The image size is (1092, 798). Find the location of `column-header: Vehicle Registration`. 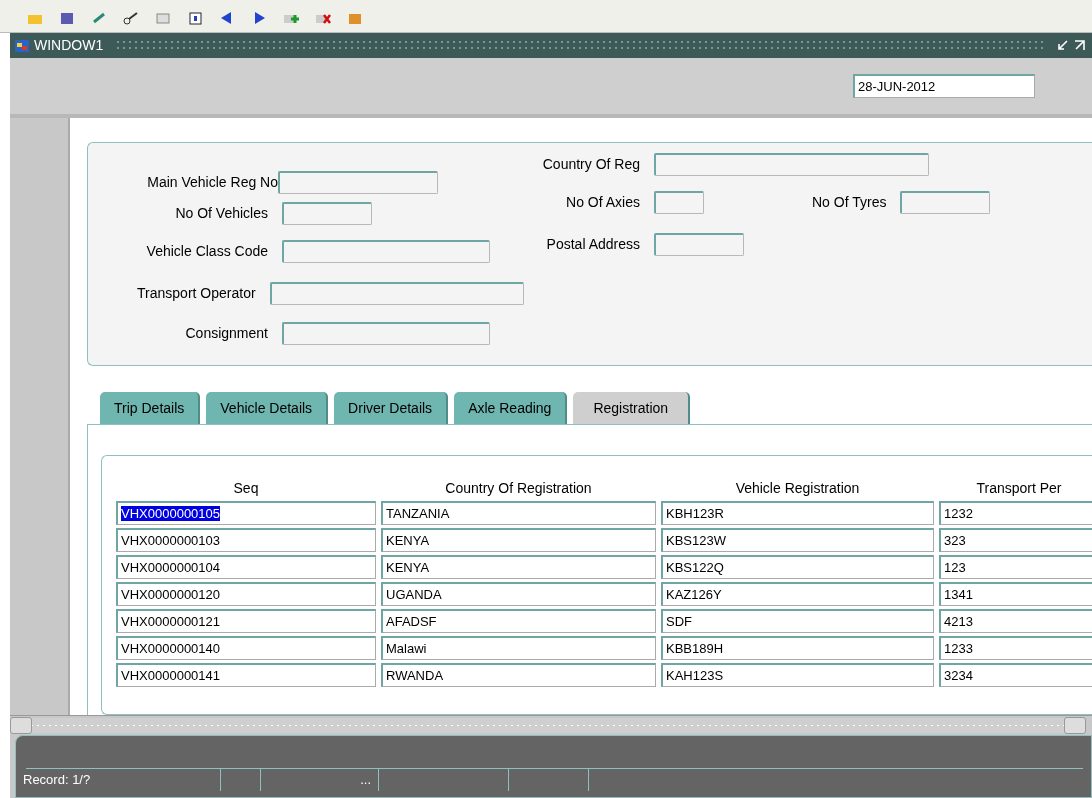

column-header: Vehicle Registration is located at coordinates (797, 488).